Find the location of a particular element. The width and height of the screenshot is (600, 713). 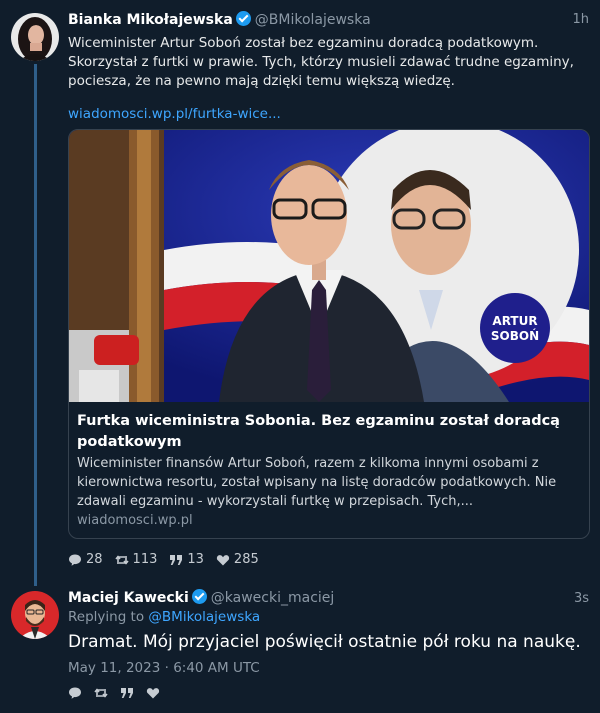

display-name: Maciej Kawecki is located at coordinates (128, 598).